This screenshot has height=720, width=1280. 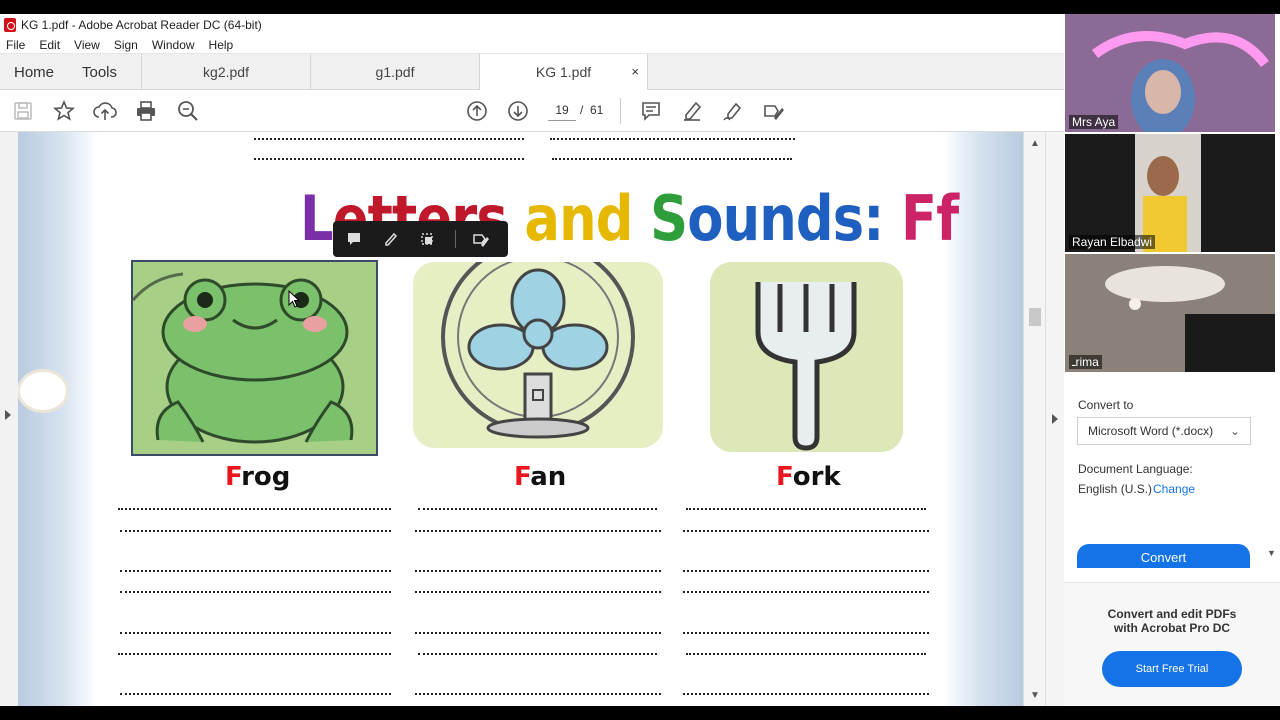 I want to click on tab-kg2-pdf: kg2.pdf, so click(x=226, y=72).